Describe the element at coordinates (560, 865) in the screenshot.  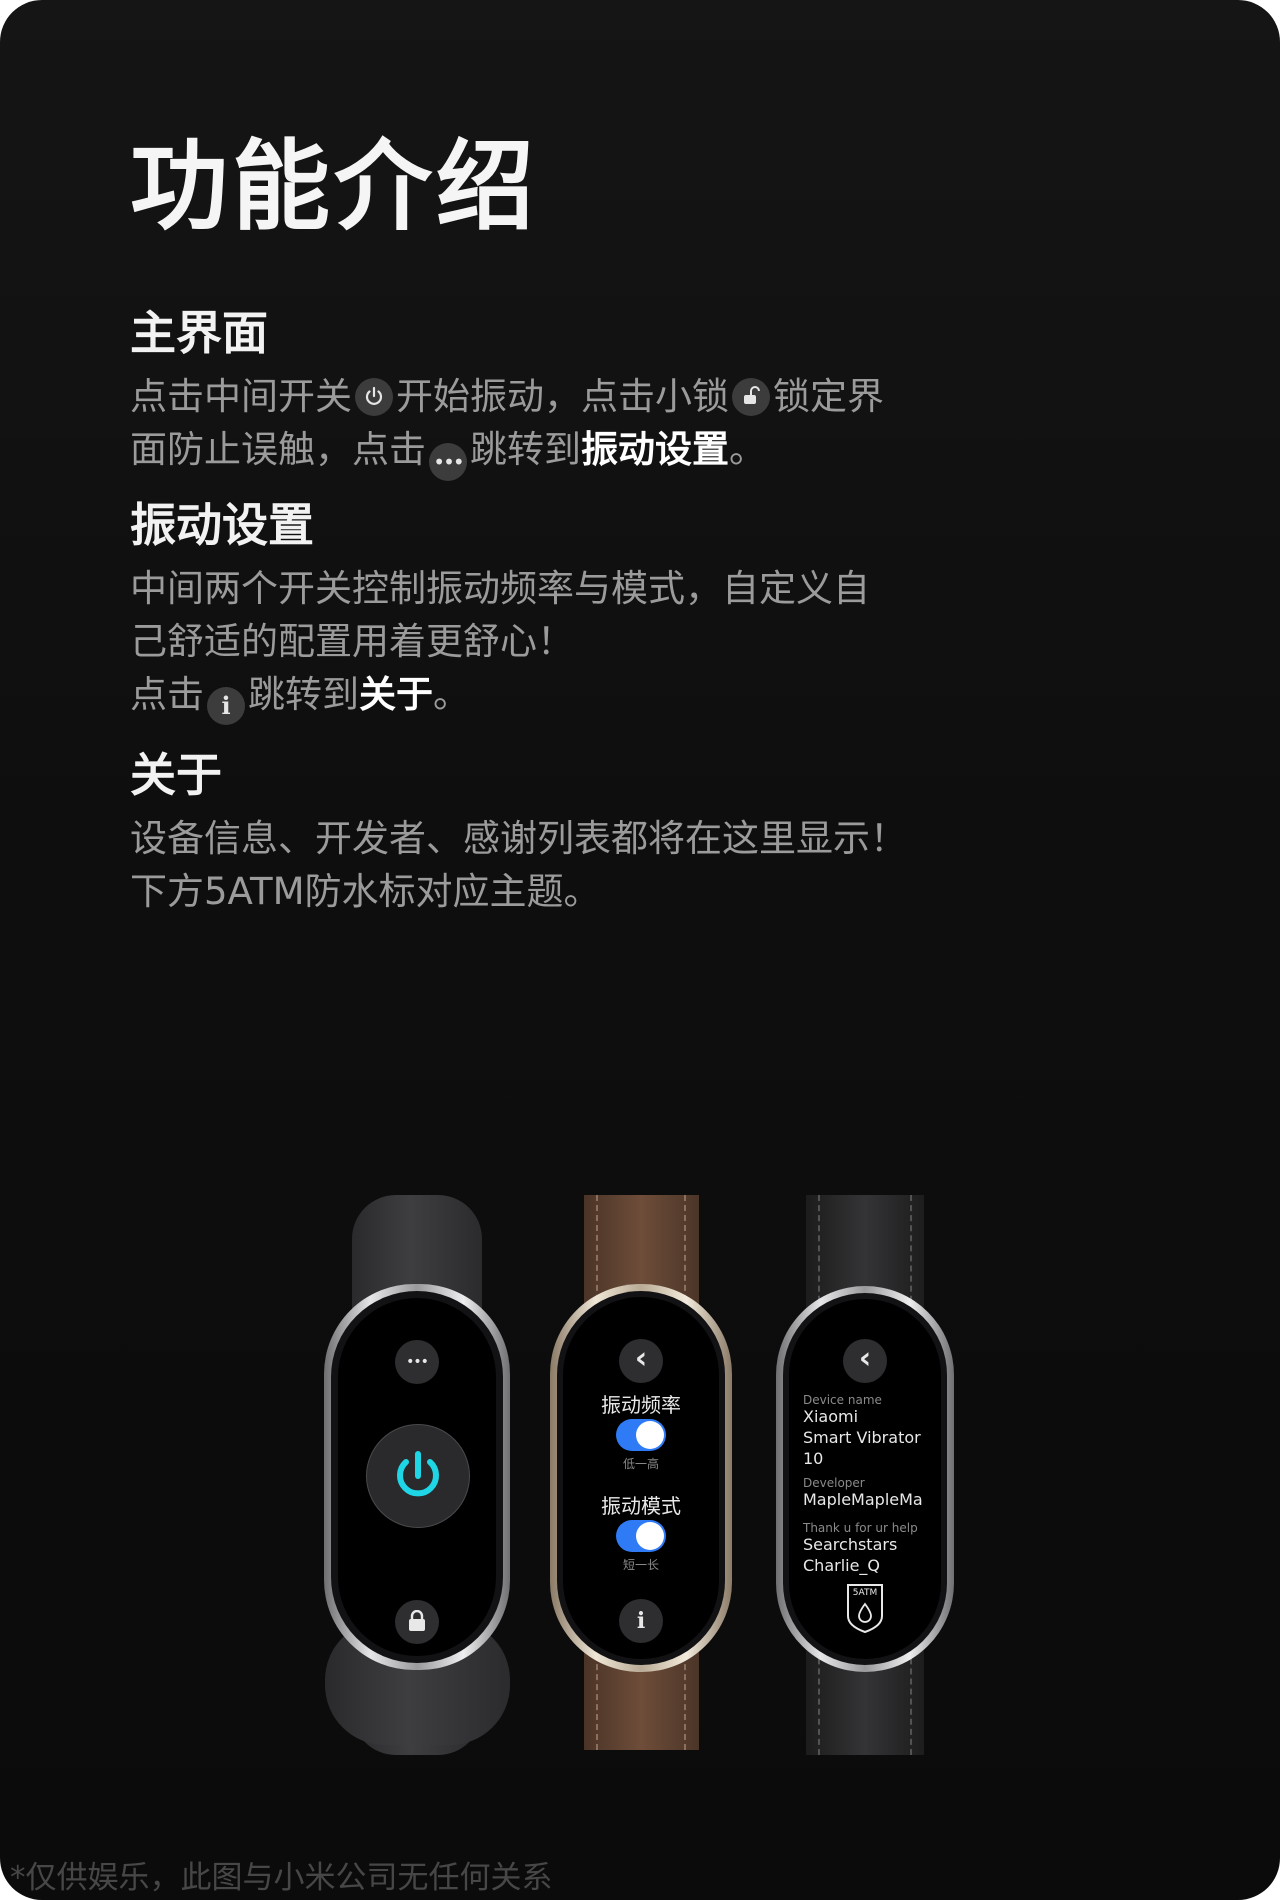
I see `section-body-about: 设备信息、开发者、感谢列表都将在这里显示！ 下方5ATM防水标对应主题。` at that location.